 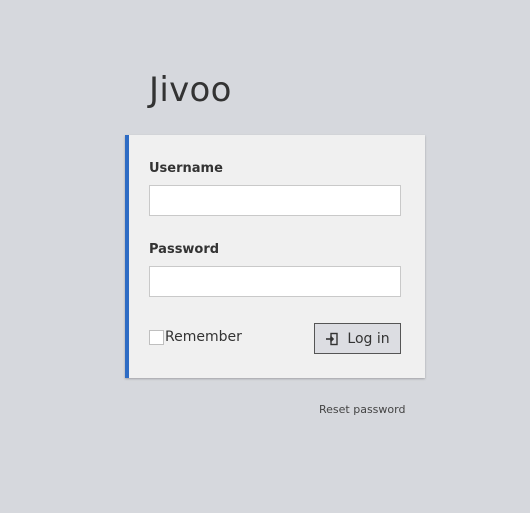 What do you see at coordinates (368, 338) in the screenshot?
I see `login-button-label: Log in` at bounding box center [368, 338].